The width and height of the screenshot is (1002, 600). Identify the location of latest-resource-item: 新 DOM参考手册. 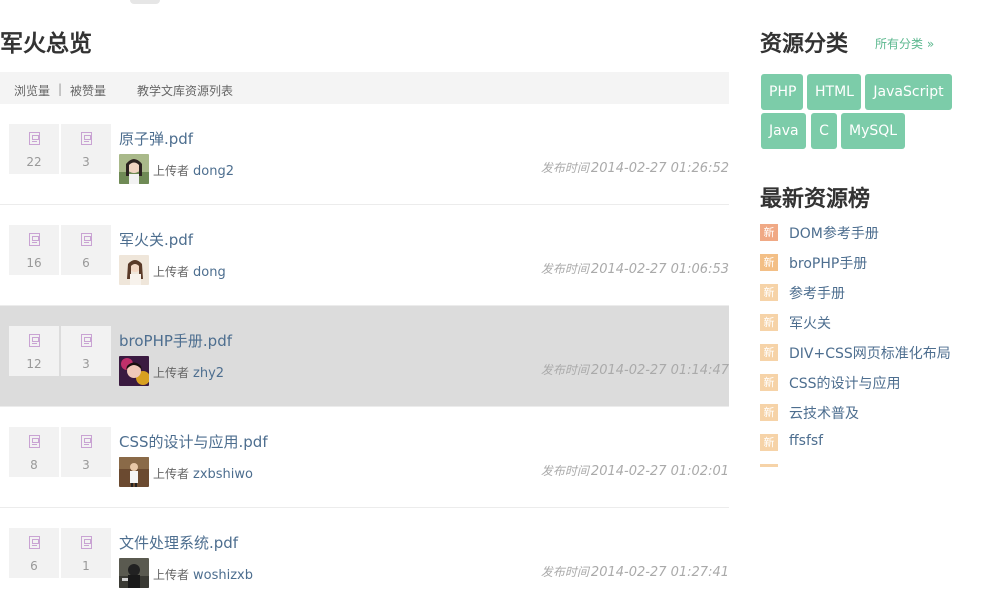
(880, 233).